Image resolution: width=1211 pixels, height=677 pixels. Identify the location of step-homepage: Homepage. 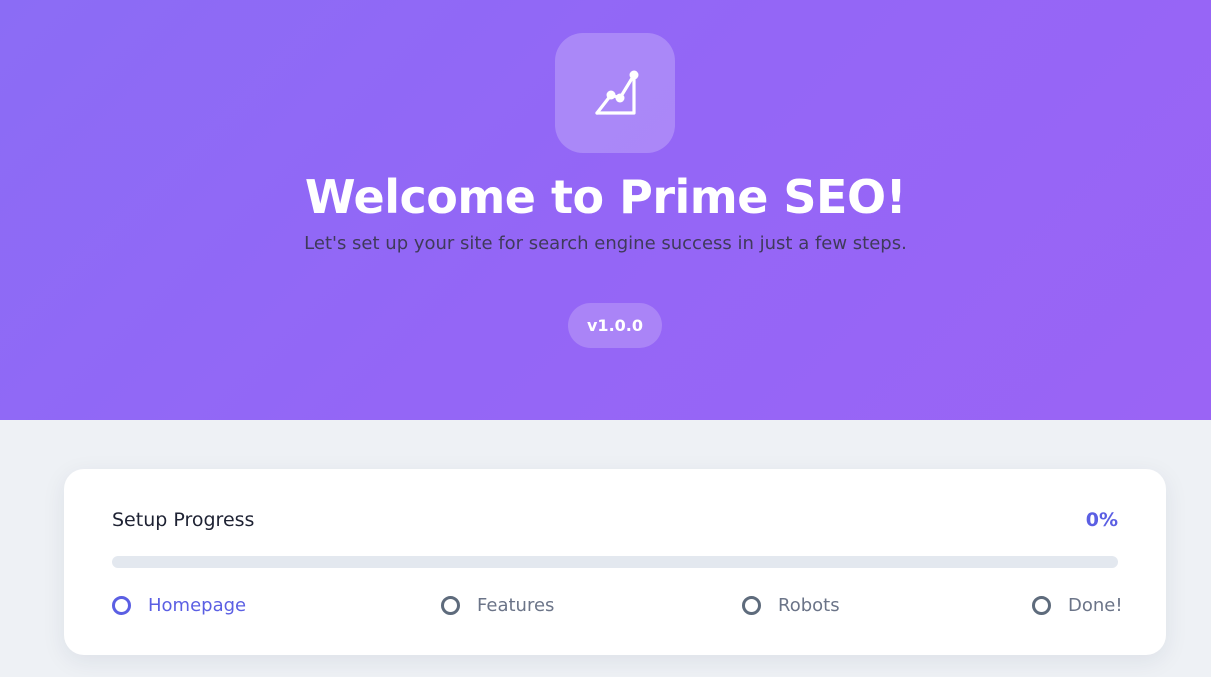
(179, 605).